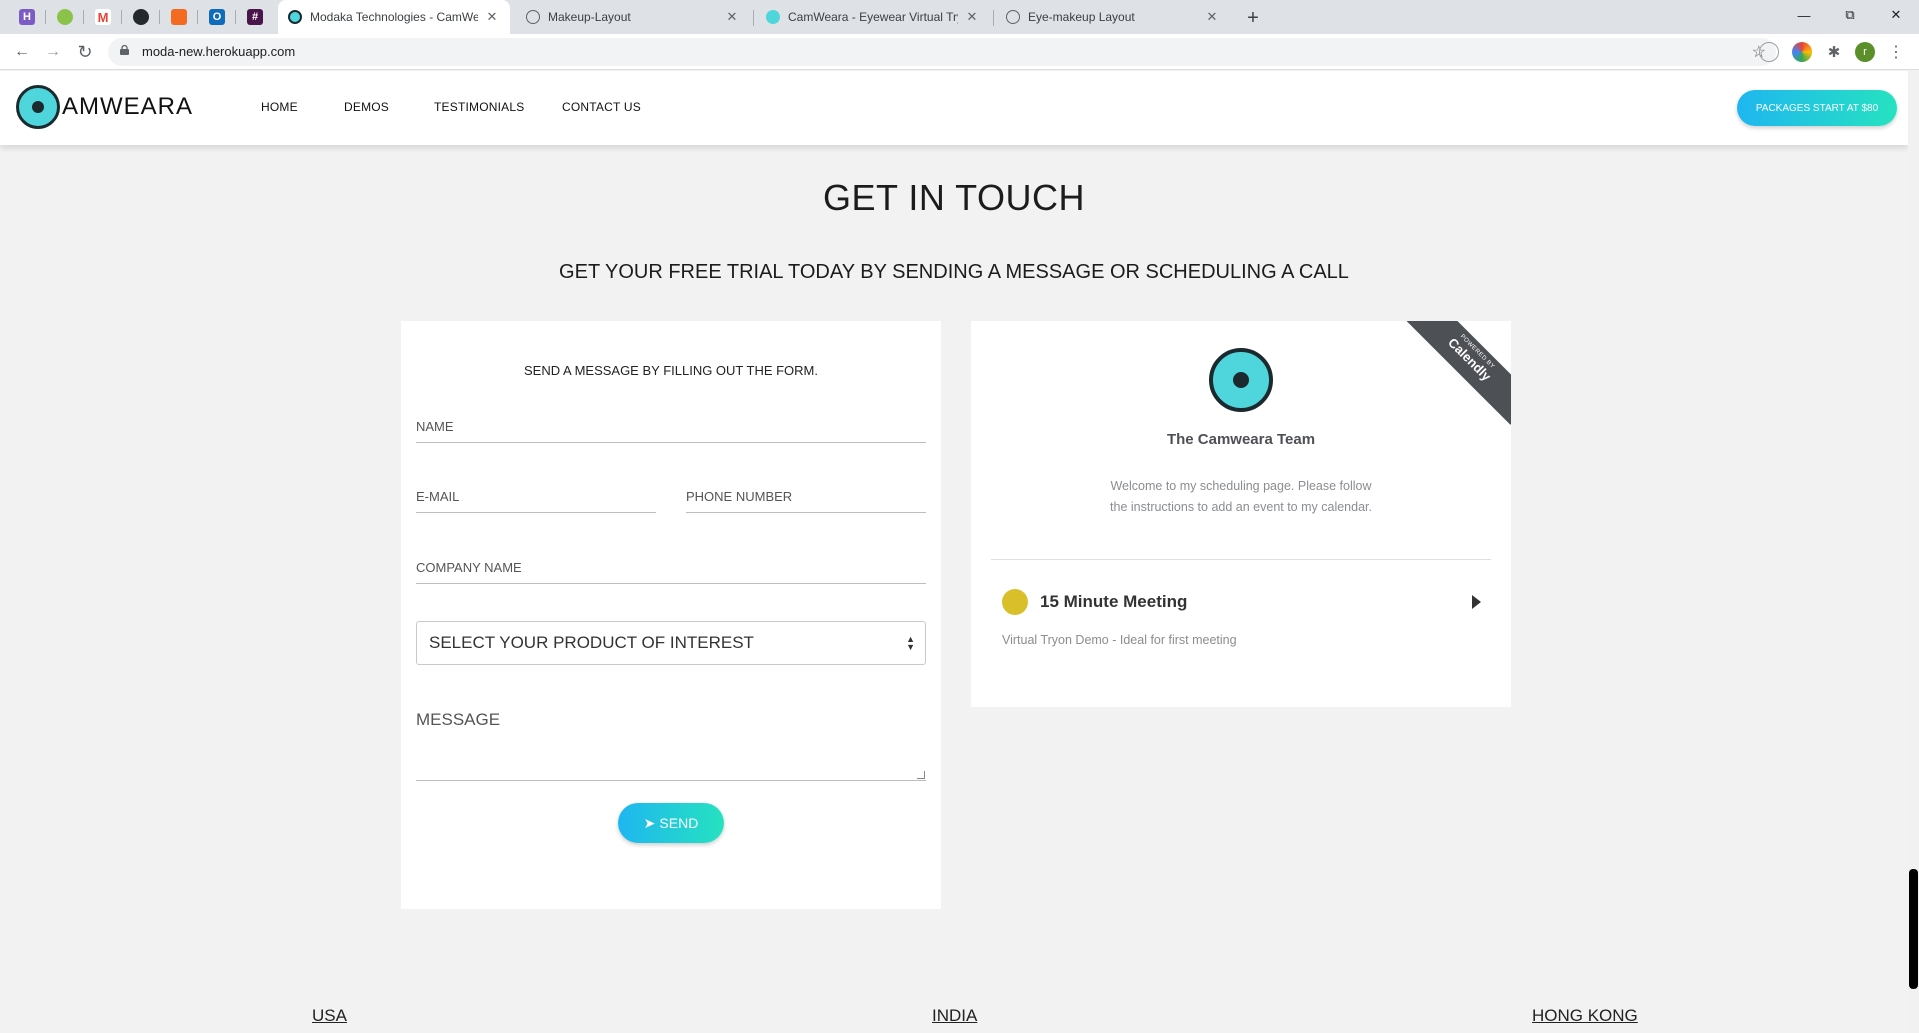  What do you see at coordinates (1015, 602) in the screenshot?
I see `event-color-dot` at bounding box center [1015, 602].